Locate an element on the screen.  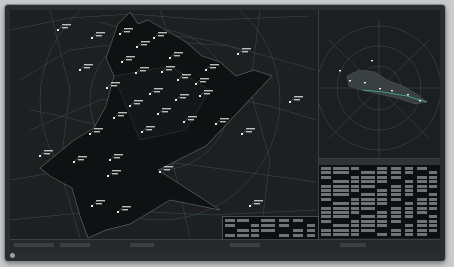
power-indicator-icon is located at coordinates (12, 255).